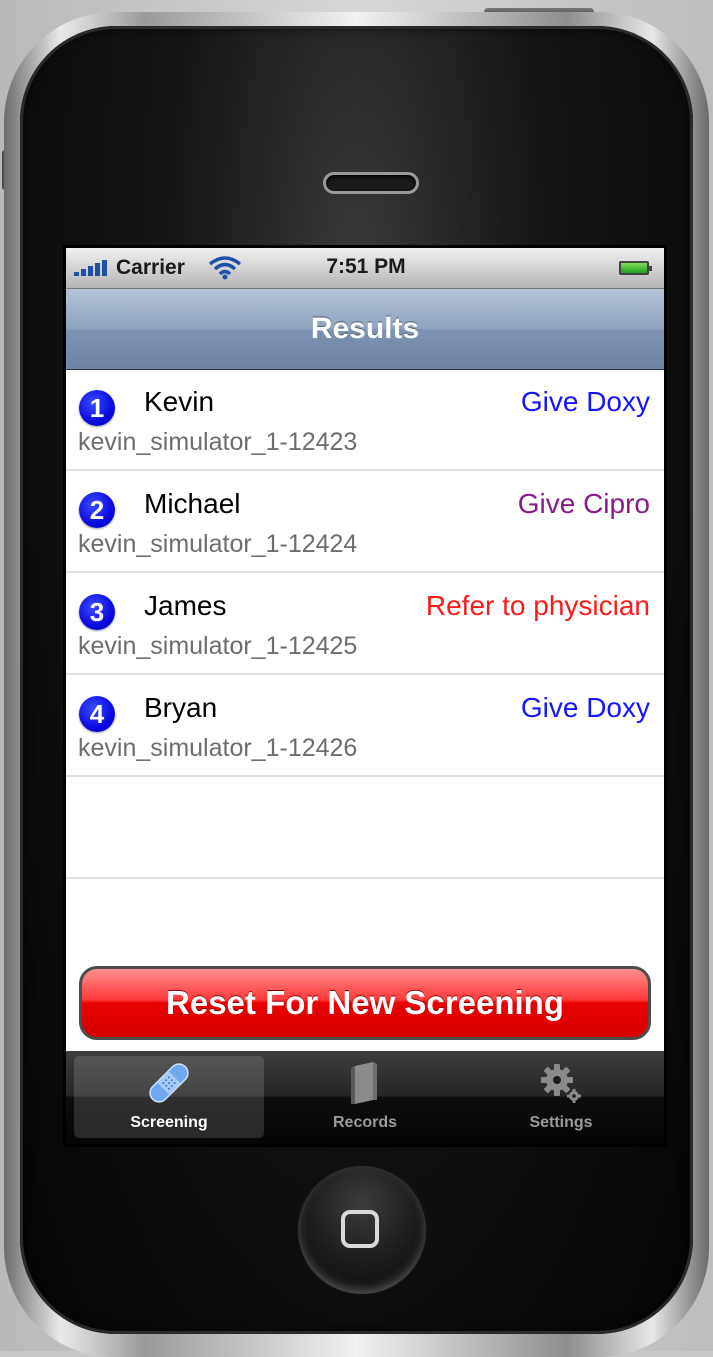 The height and width of the screenshot is (1357, 713). What do you see at coordinates (218, 442) in the screenshot?
I see `record-id: kevin_simulator_1-12423` at bounding box center [218, 442].